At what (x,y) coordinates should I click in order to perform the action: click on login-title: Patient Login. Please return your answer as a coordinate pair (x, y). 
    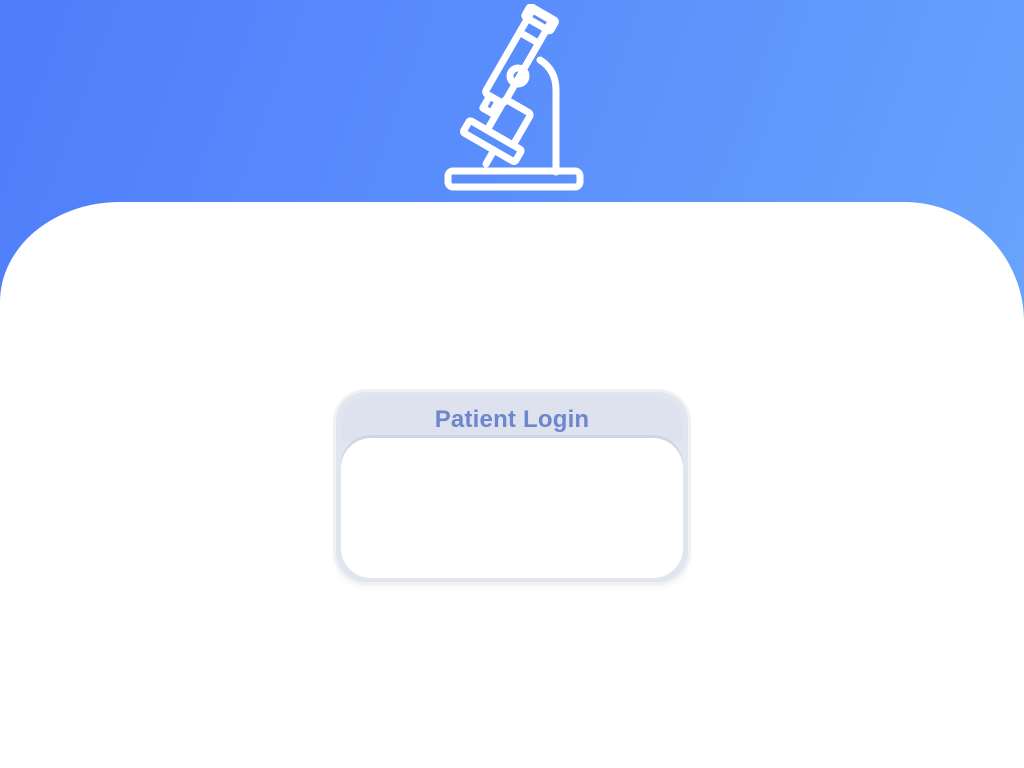
    Looking at the image, I should click on (512, 419).